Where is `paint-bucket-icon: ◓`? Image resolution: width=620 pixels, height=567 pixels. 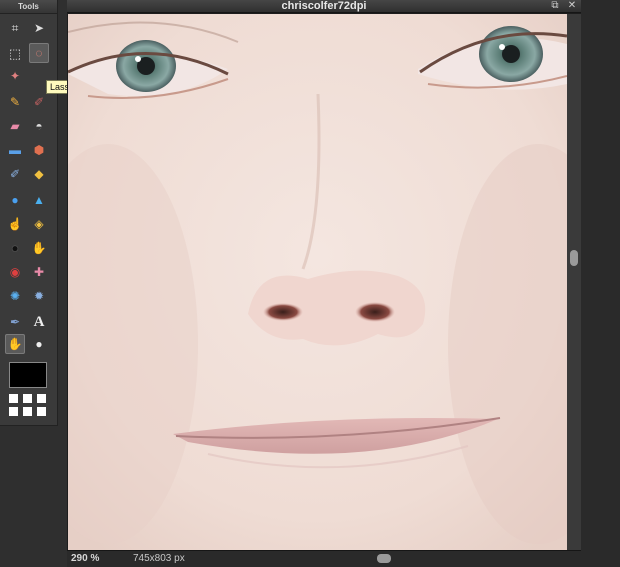 paint-bucket-icon: ◓ is located at coordinates (39, 126).